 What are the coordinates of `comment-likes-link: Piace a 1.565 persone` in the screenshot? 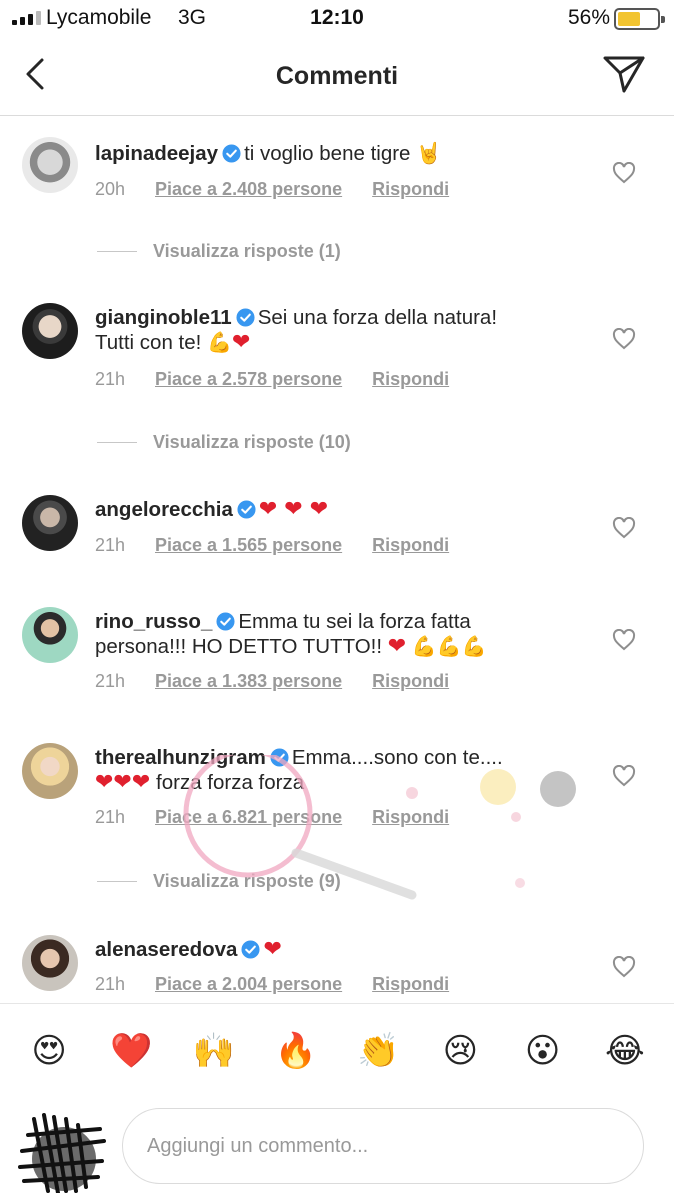 It's located at (248, 545).